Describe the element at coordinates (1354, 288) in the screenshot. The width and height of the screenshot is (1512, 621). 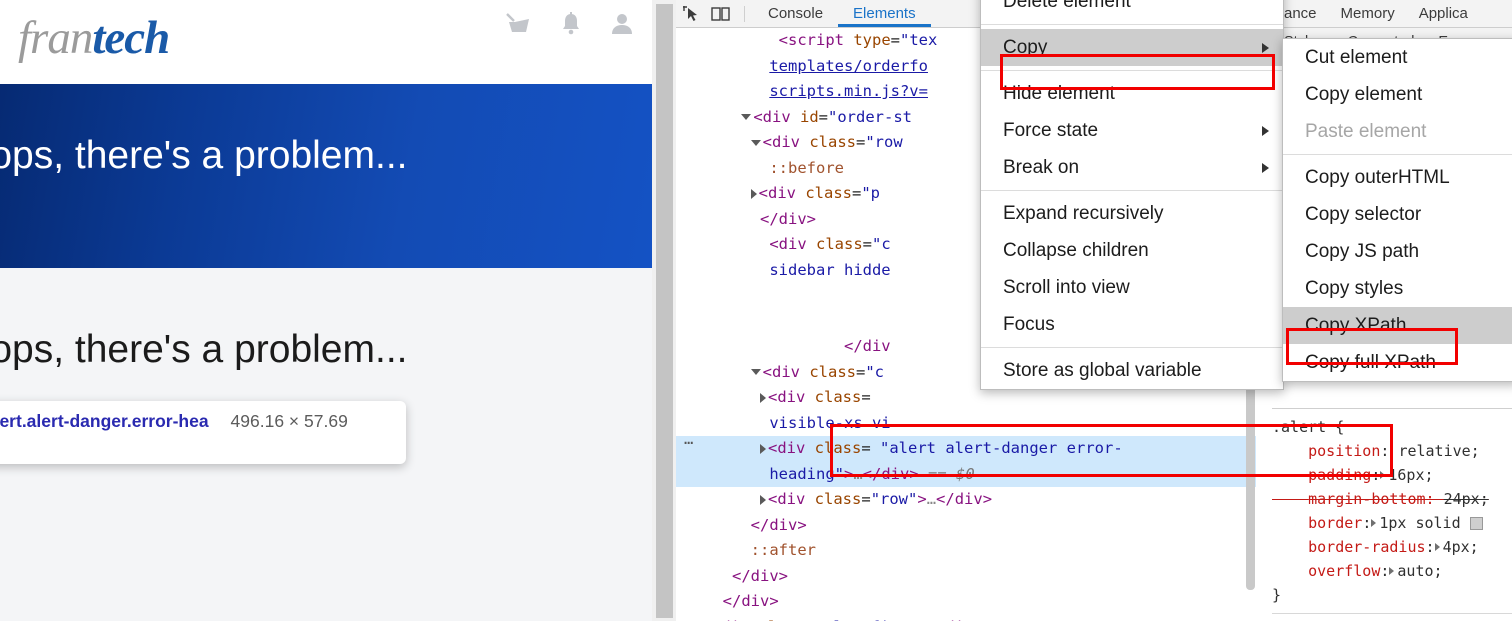
I see `menu-label: Copy styles` at that location.